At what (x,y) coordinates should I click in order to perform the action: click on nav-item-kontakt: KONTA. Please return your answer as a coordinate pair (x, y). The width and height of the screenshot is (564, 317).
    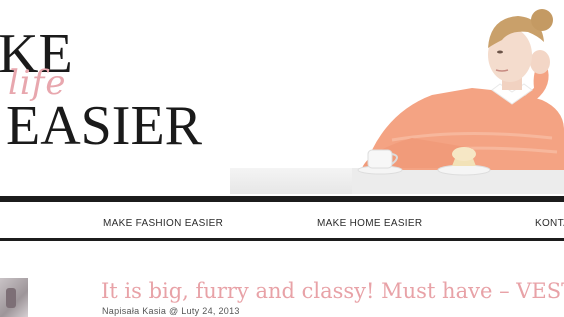
    Looking at the image, I should click on (549, 223).